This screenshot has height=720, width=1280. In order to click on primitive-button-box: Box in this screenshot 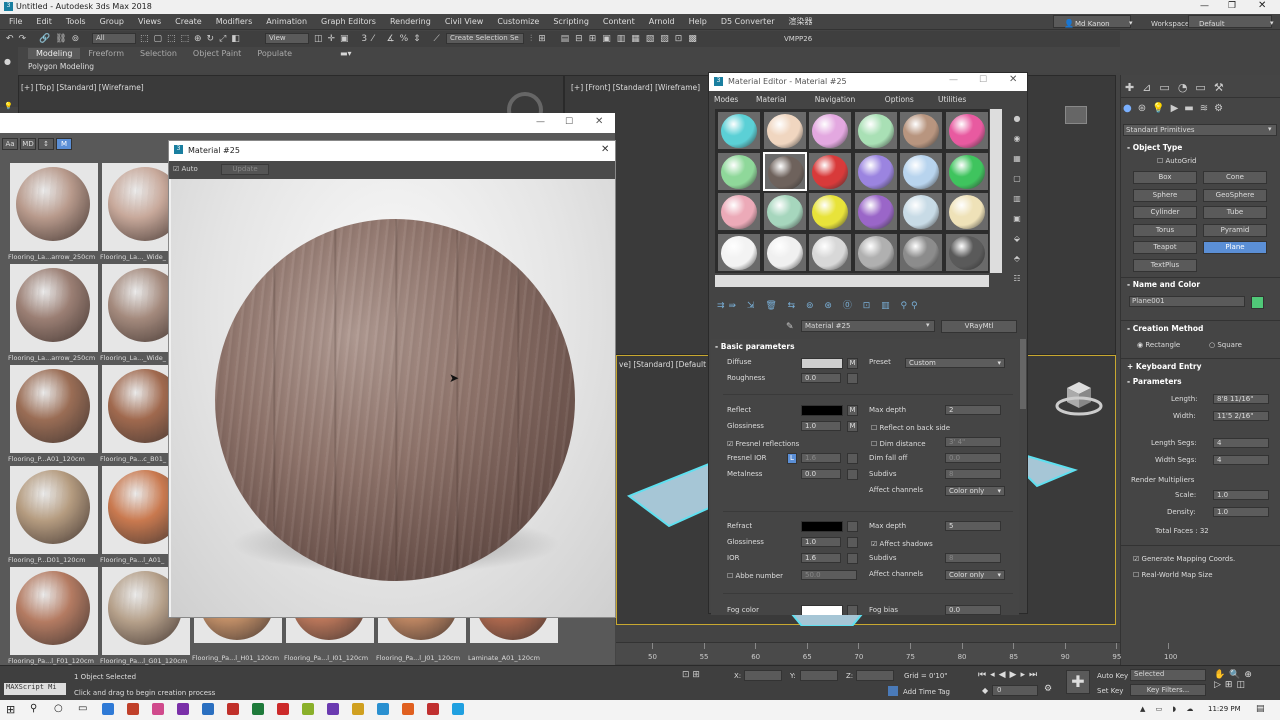, I will do `click(1165, 177)`.